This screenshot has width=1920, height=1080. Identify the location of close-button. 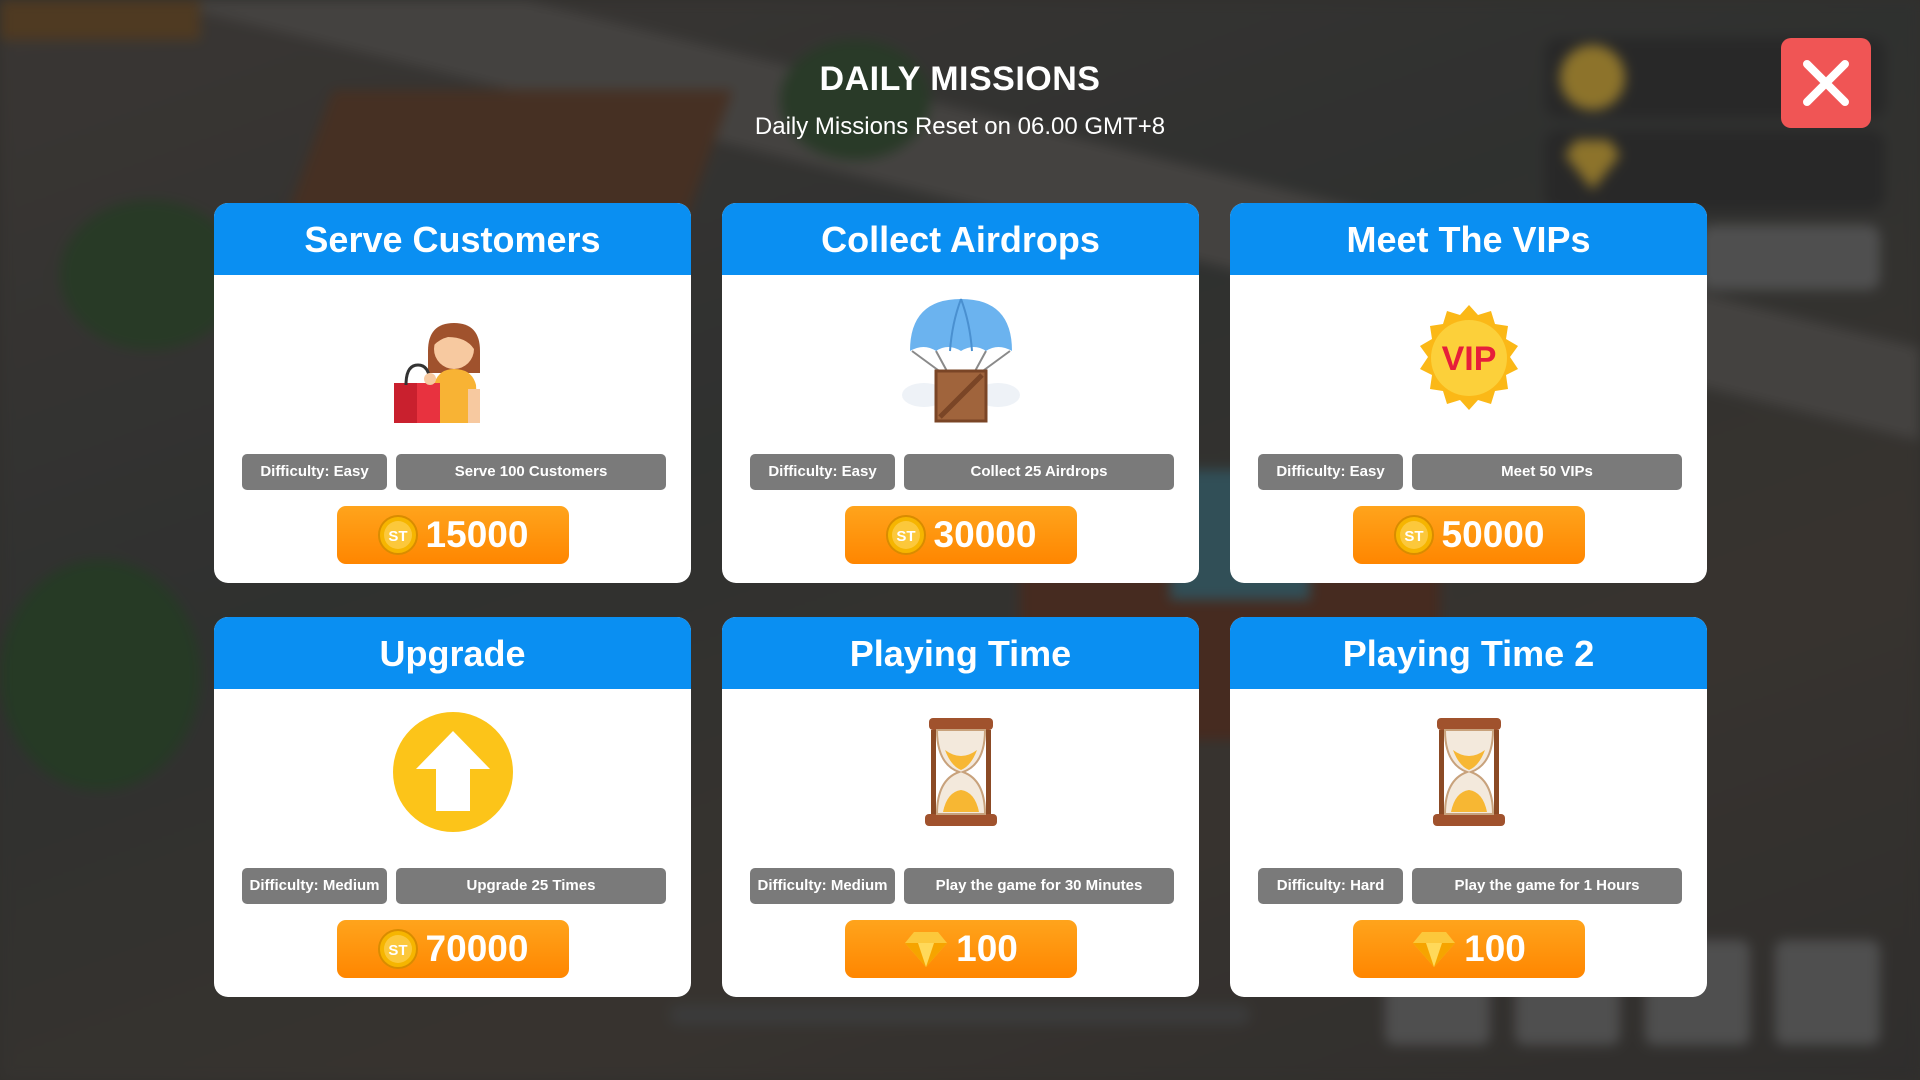
(1826, 83).